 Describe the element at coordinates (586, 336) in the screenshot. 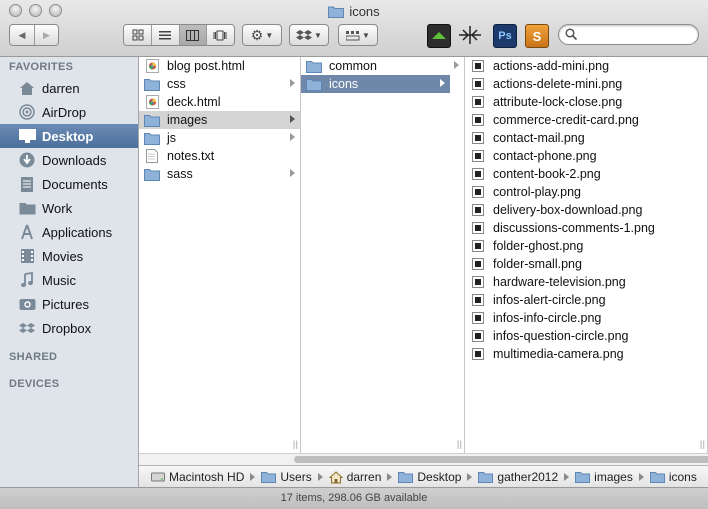

I see `list-item: infos-question-circle.png` at that location.